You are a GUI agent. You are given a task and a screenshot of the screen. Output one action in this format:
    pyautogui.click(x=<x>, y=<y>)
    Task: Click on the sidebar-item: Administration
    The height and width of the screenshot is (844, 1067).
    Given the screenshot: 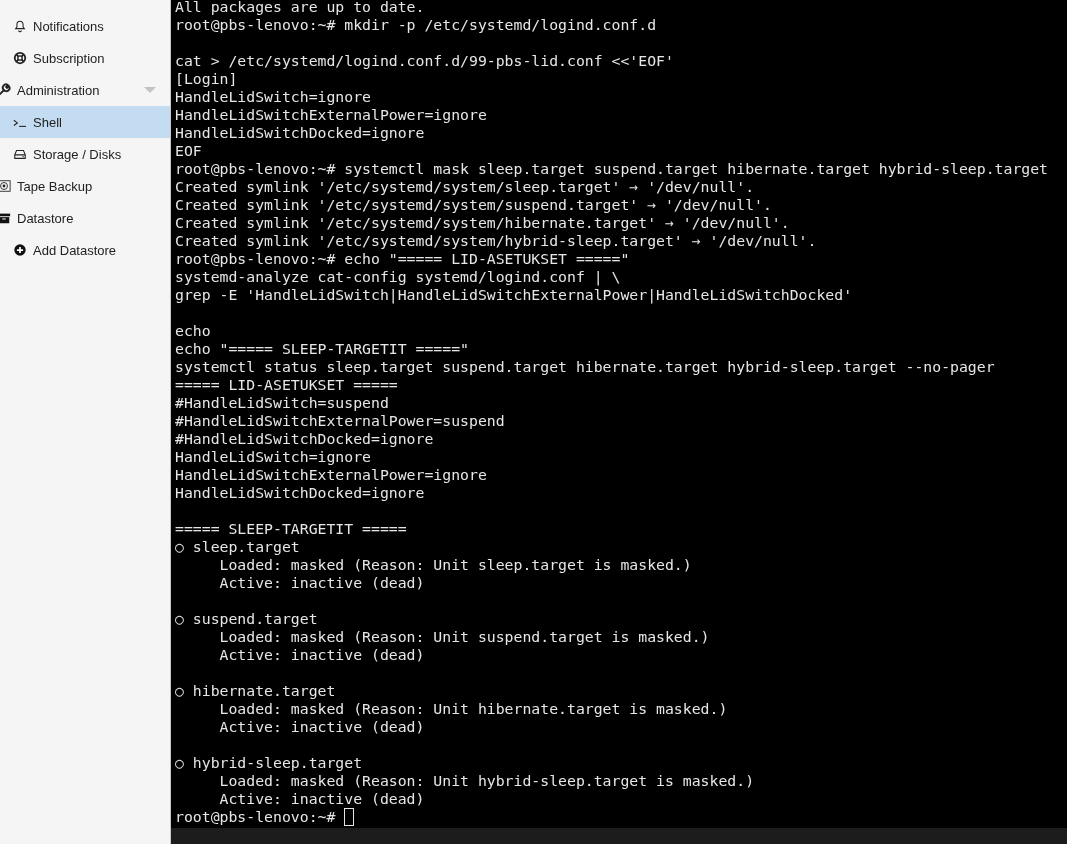 What is the action you would take?
    pyautogui.click(x=85, y=90)
    